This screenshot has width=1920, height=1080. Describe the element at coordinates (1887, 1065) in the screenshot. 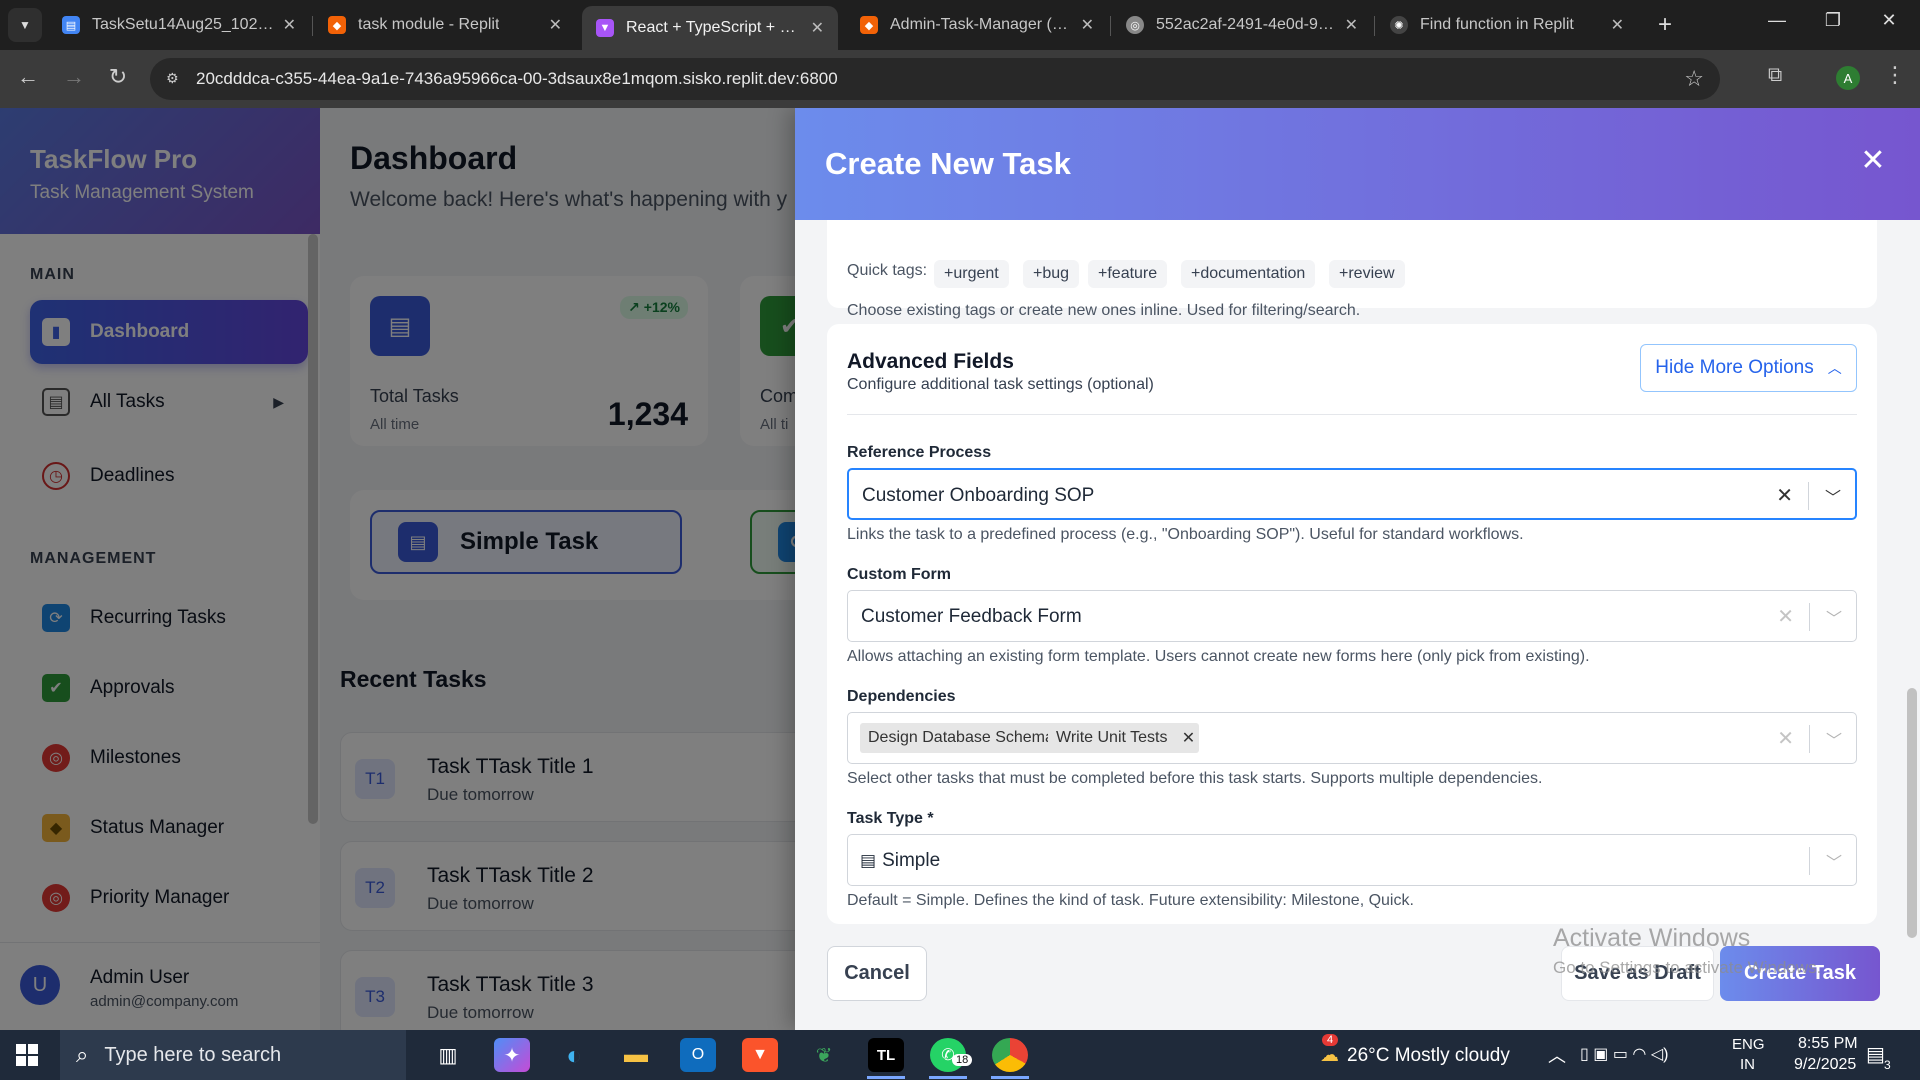

I see `notification-count: 3` at that location.